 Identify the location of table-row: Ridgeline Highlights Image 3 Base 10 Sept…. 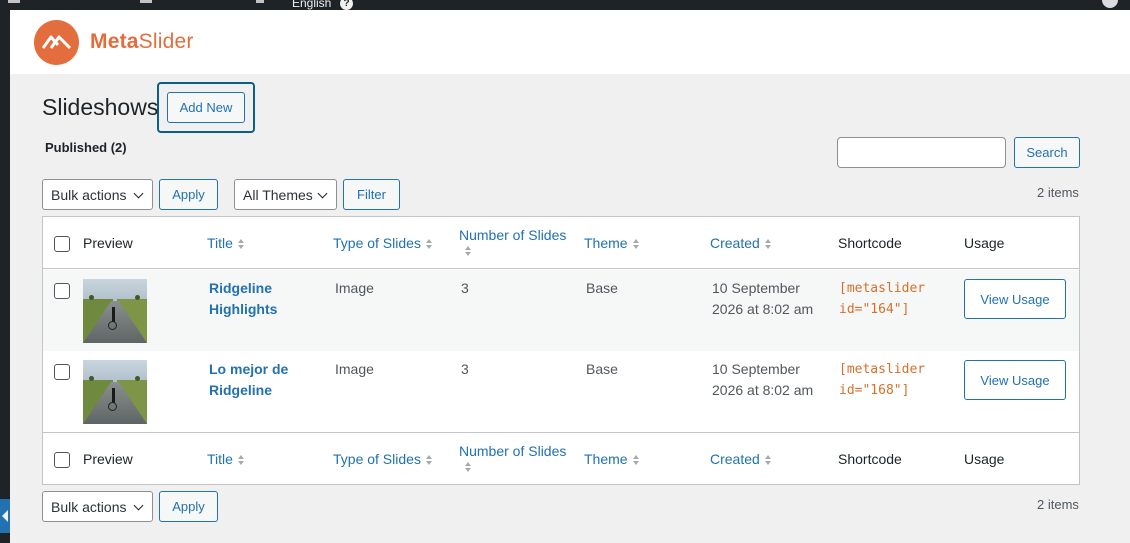
(561, 310).